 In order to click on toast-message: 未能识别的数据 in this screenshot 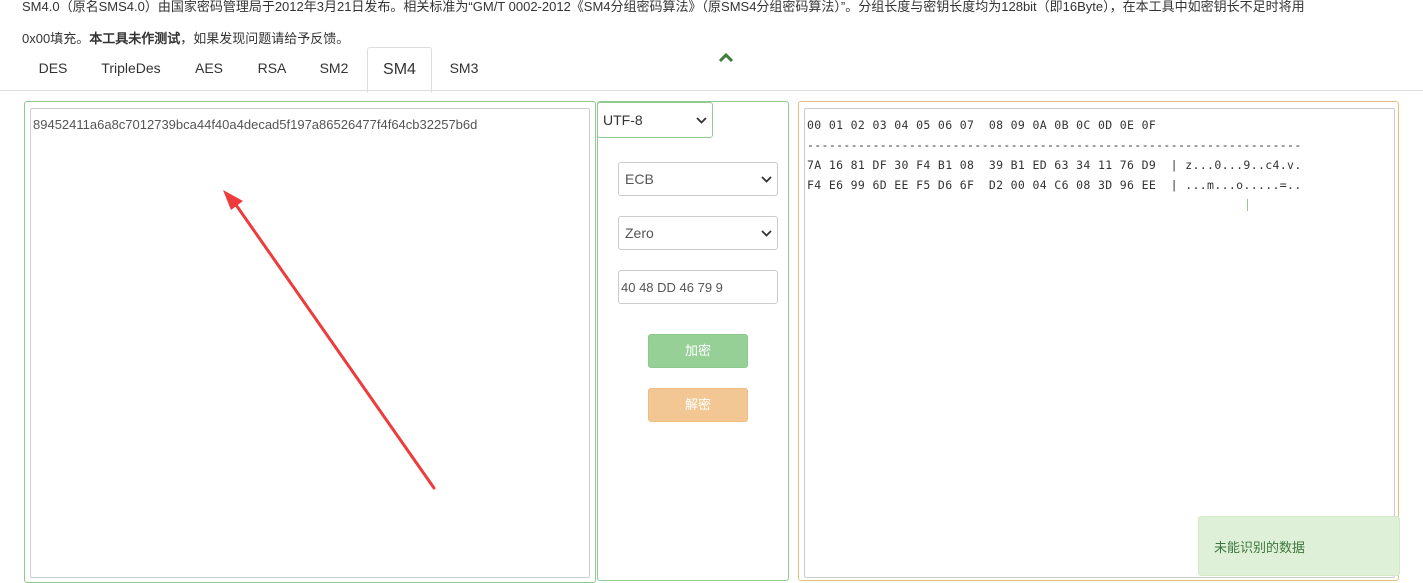, I will do `click(1260, 547)`.